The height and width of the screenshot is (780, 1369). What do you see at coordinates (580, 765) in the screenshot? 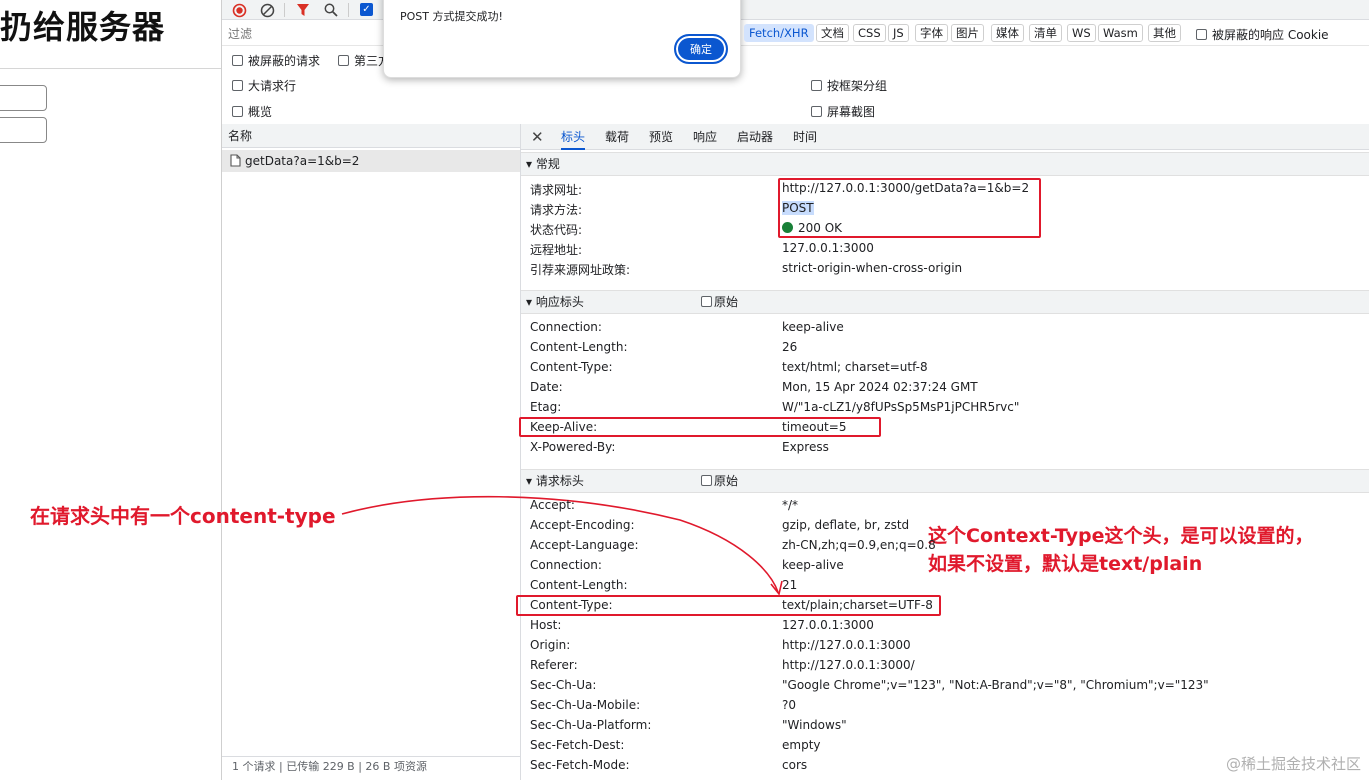
I see `request_headers-key: Sec-Fetch-Mode:` at bounding box center [580, 765].